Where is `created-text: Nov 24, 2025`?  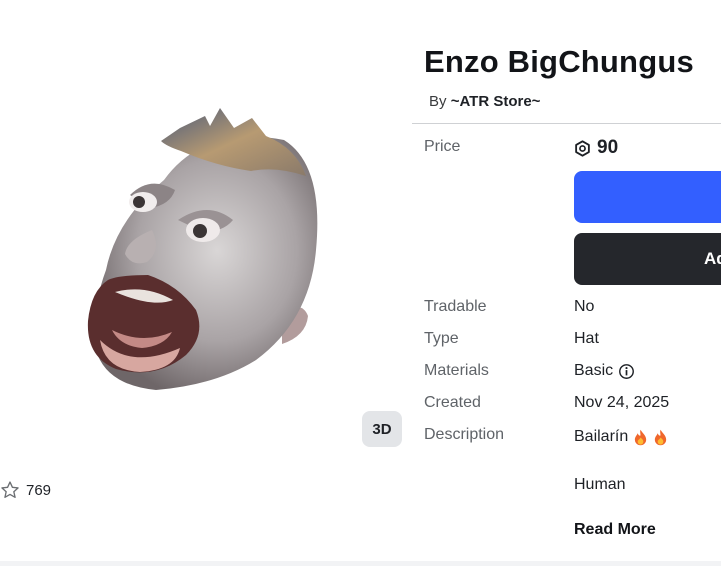 created-text: Nov 24, 2025 is located at coordinates (622, 402).